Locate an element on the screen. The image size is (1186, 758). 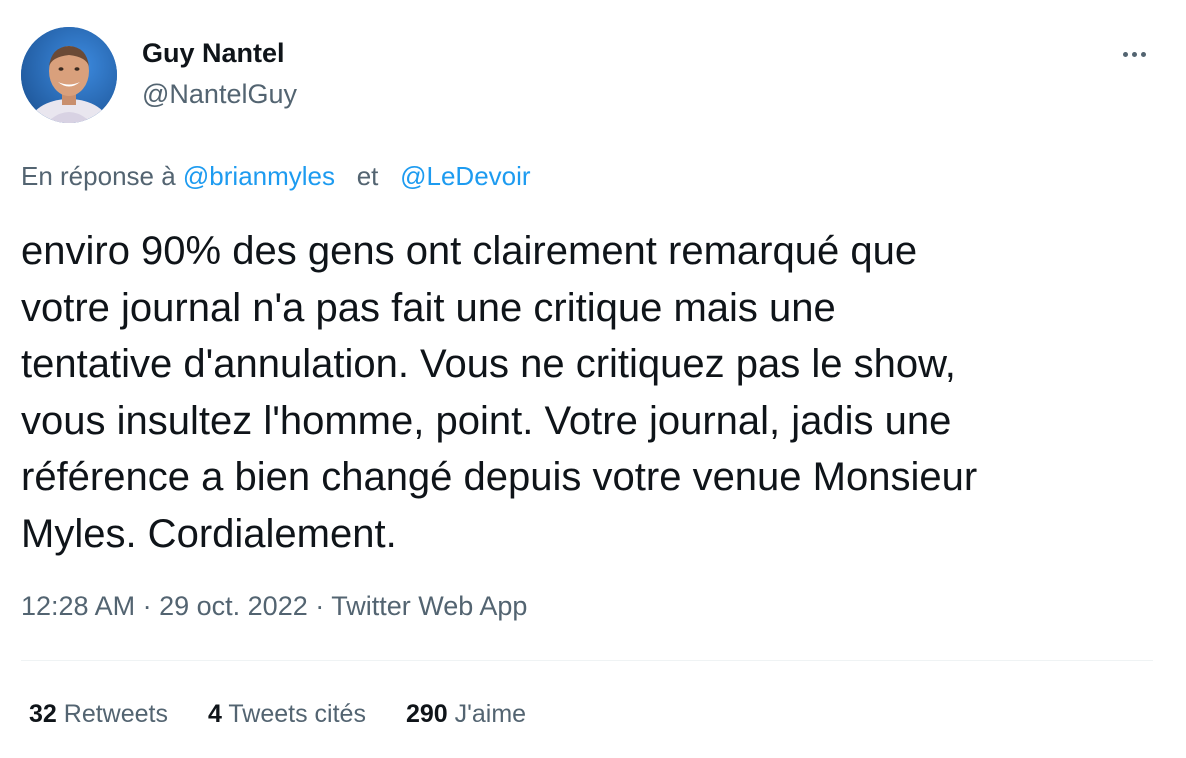
divider is located at coordinates (587, 660).